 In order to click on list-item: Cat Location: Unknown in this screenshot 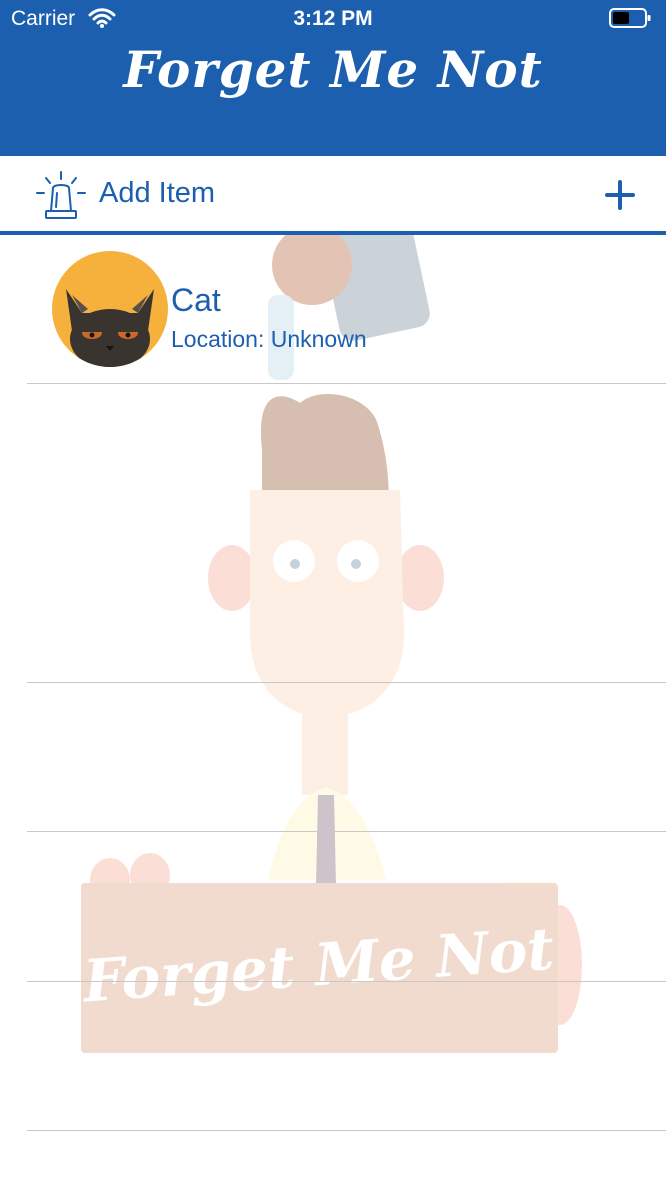, I will do `click(346, 309)`.